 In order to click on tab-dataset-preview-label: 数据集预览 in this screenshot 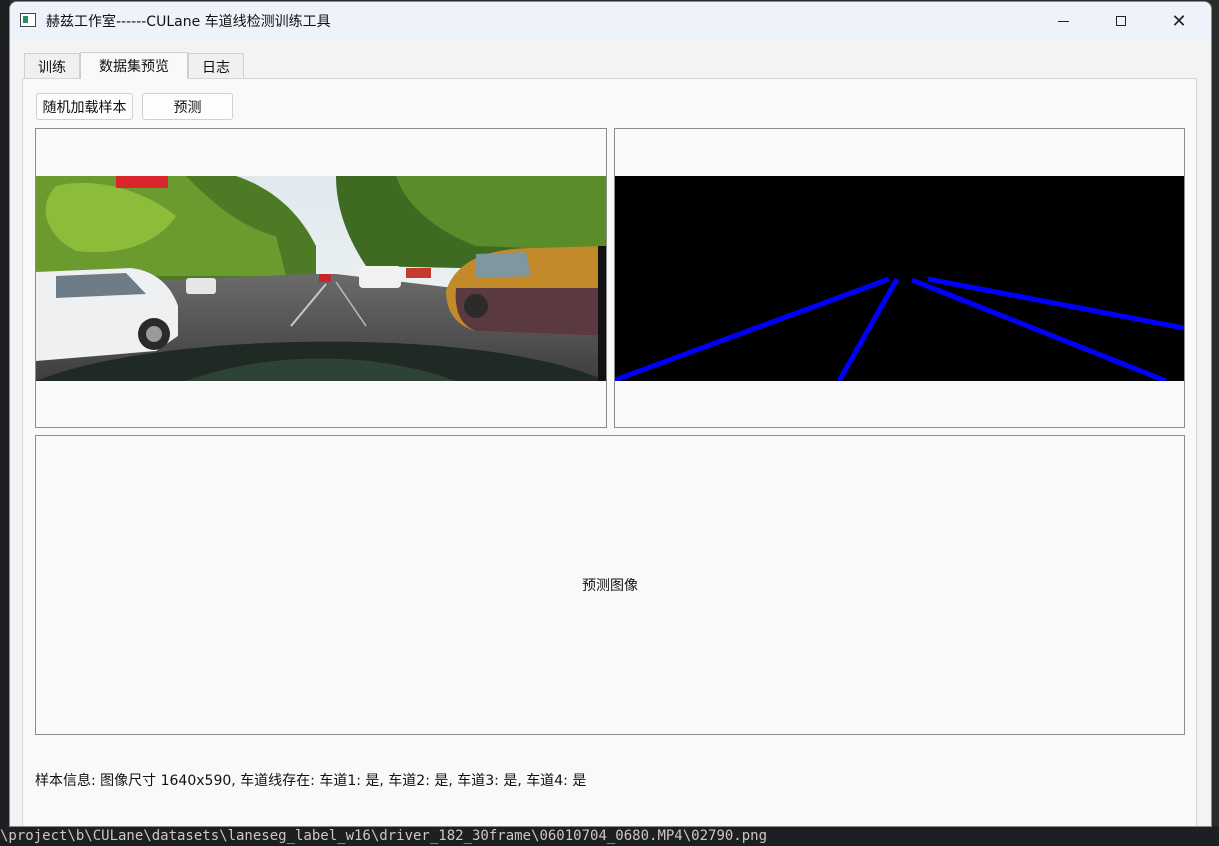, I will do `click(134, 67)`.